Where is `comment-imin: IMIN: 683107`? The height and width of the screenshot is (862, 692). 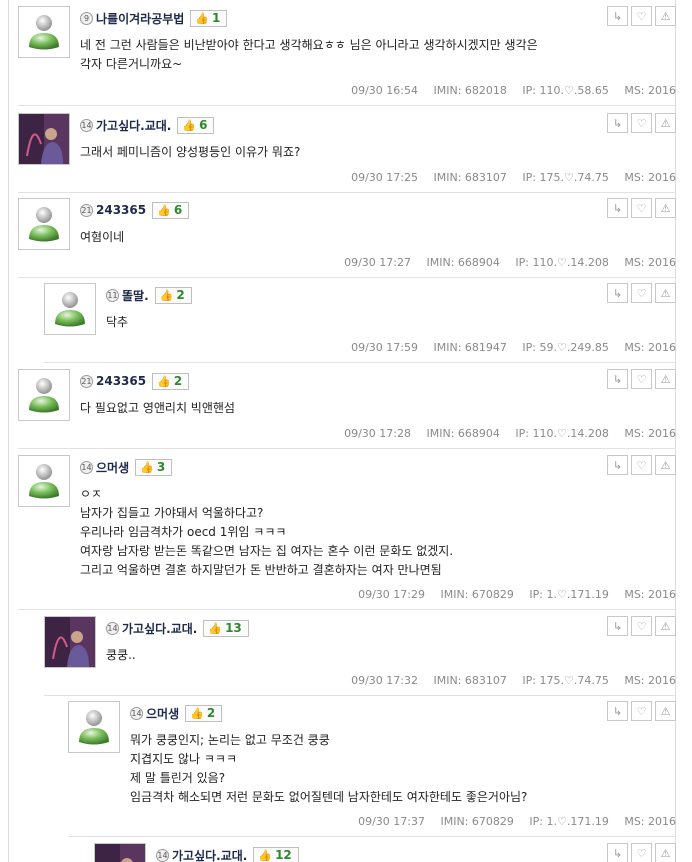
comment-imin: IMIN: 683107 is located at coordinates (470, 177).